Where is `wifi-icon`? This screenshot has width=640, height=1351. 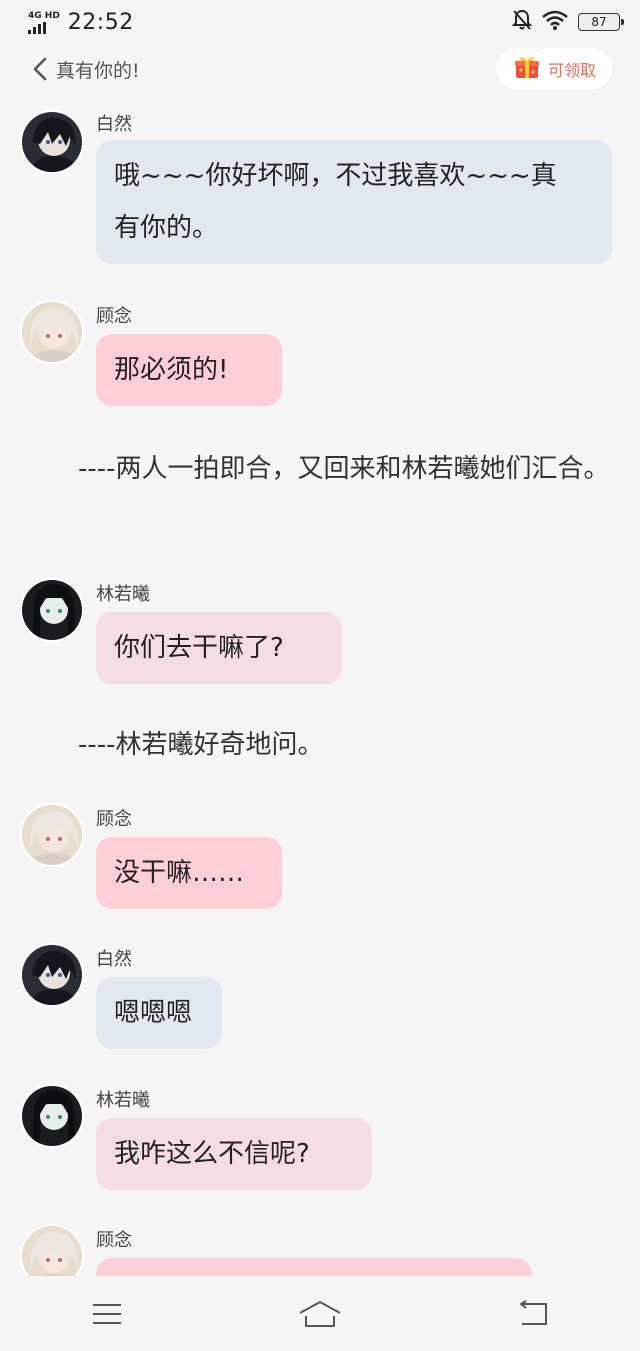 wifi-icon is located at coordinates (555, 22).